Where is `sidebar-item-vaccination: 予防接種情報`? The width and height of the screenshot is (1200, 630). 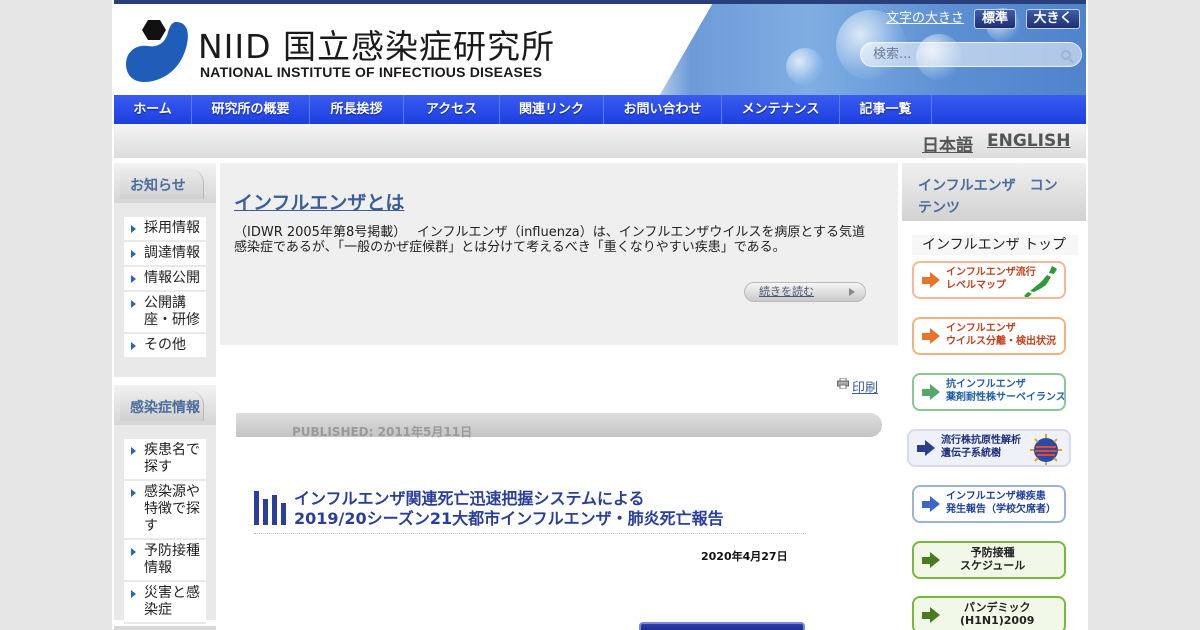
sidebar-item-vaccination: 予防接種情報 is located at coordinates (165, 561).